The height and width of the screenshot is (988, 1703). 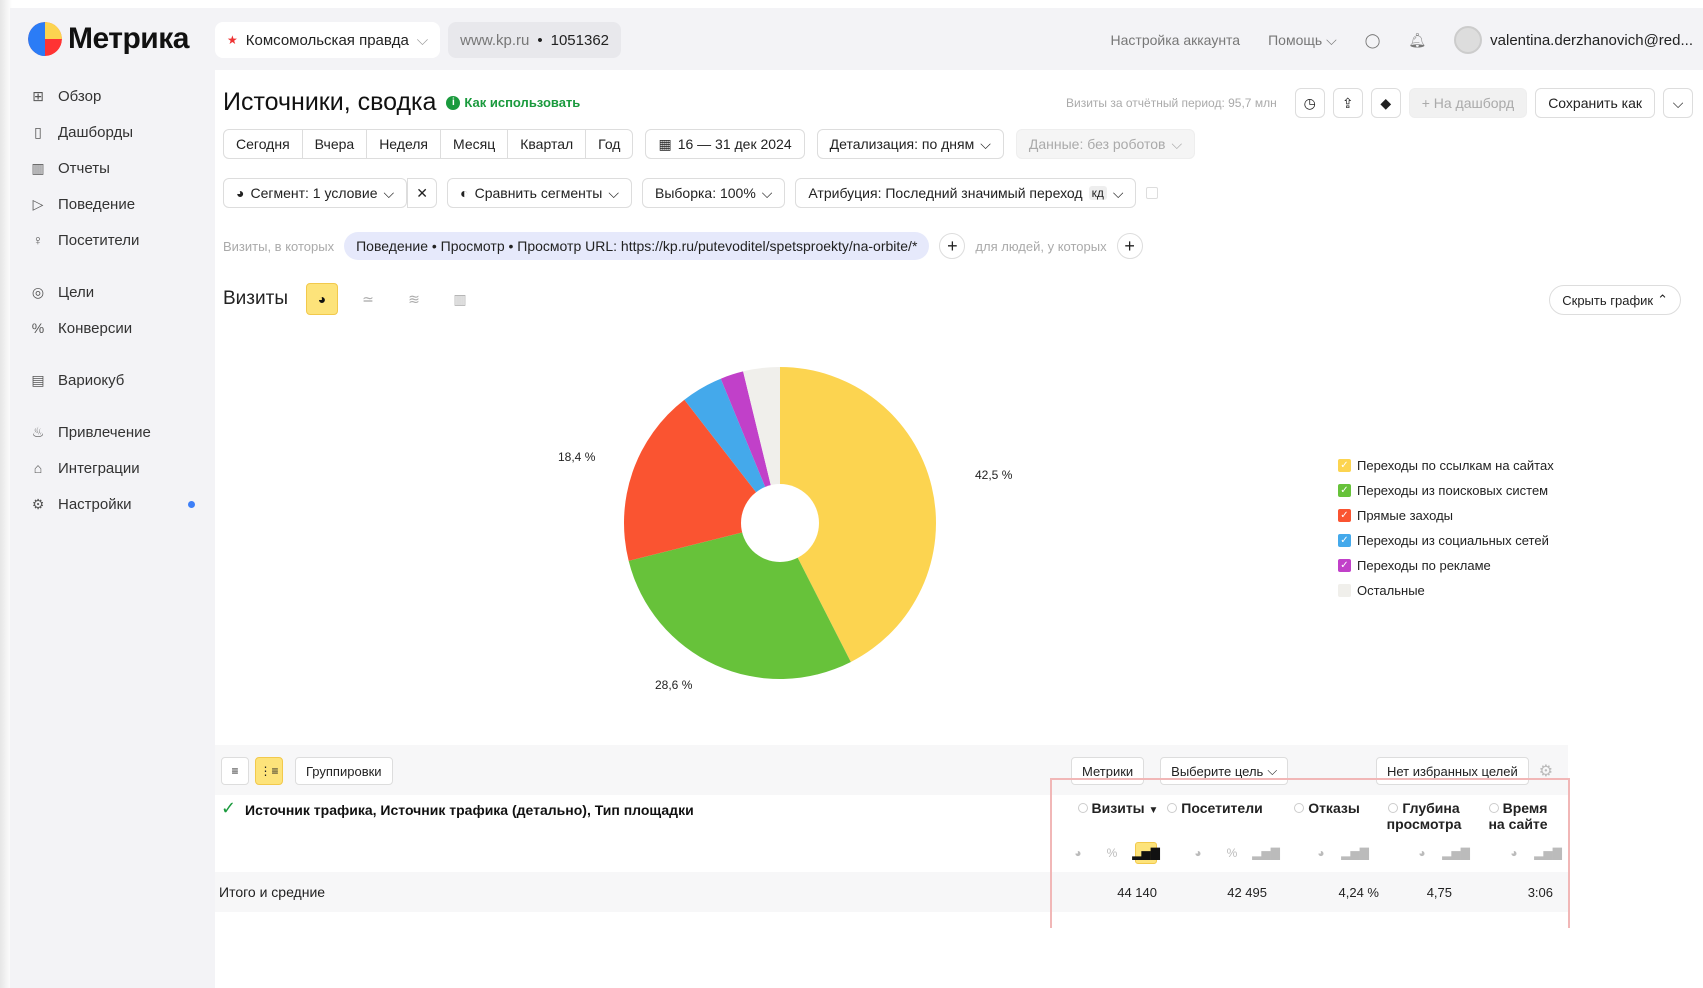 I want to click on sidebar-item-label: Отчеты, so click(x=84, y=168).